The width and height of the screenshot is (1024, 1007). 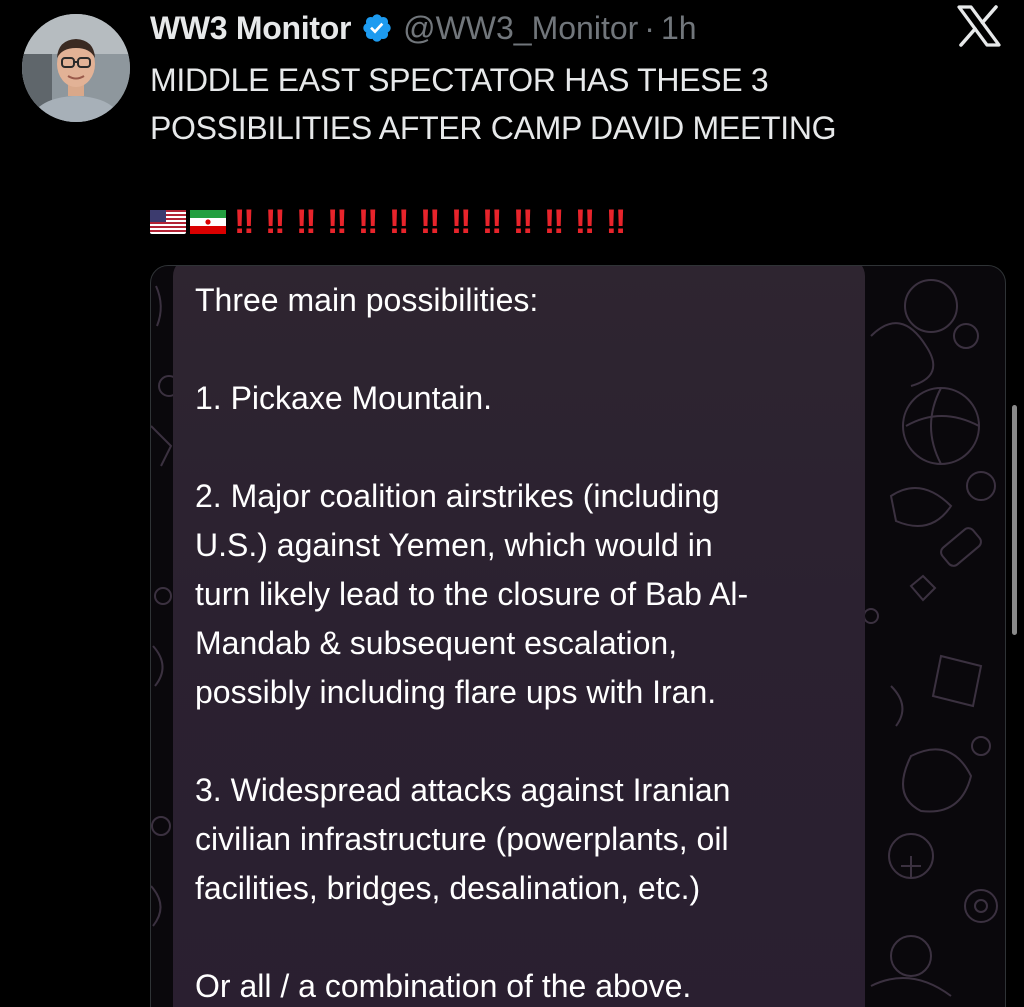 What do you see at coordinates (1014, 520) in the screenshot?
I see `scrollbar` at bounding box center [1014, 520].